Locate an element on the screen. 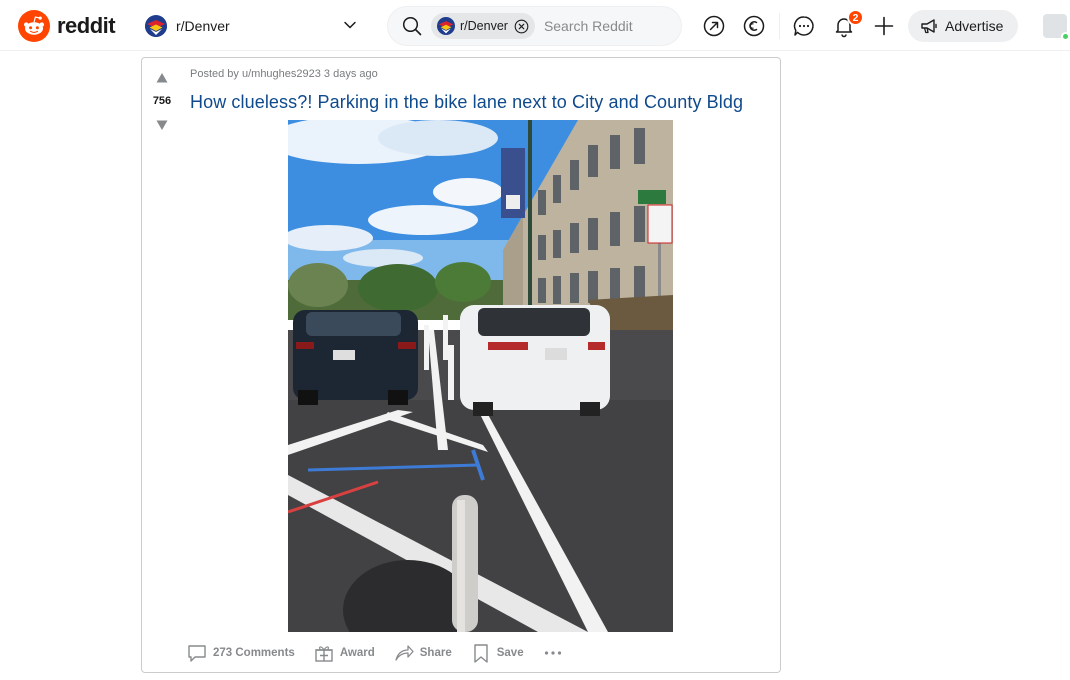 This screenshot has width=1070, height=680. share-label: Share is located at coordinates (435, 653).